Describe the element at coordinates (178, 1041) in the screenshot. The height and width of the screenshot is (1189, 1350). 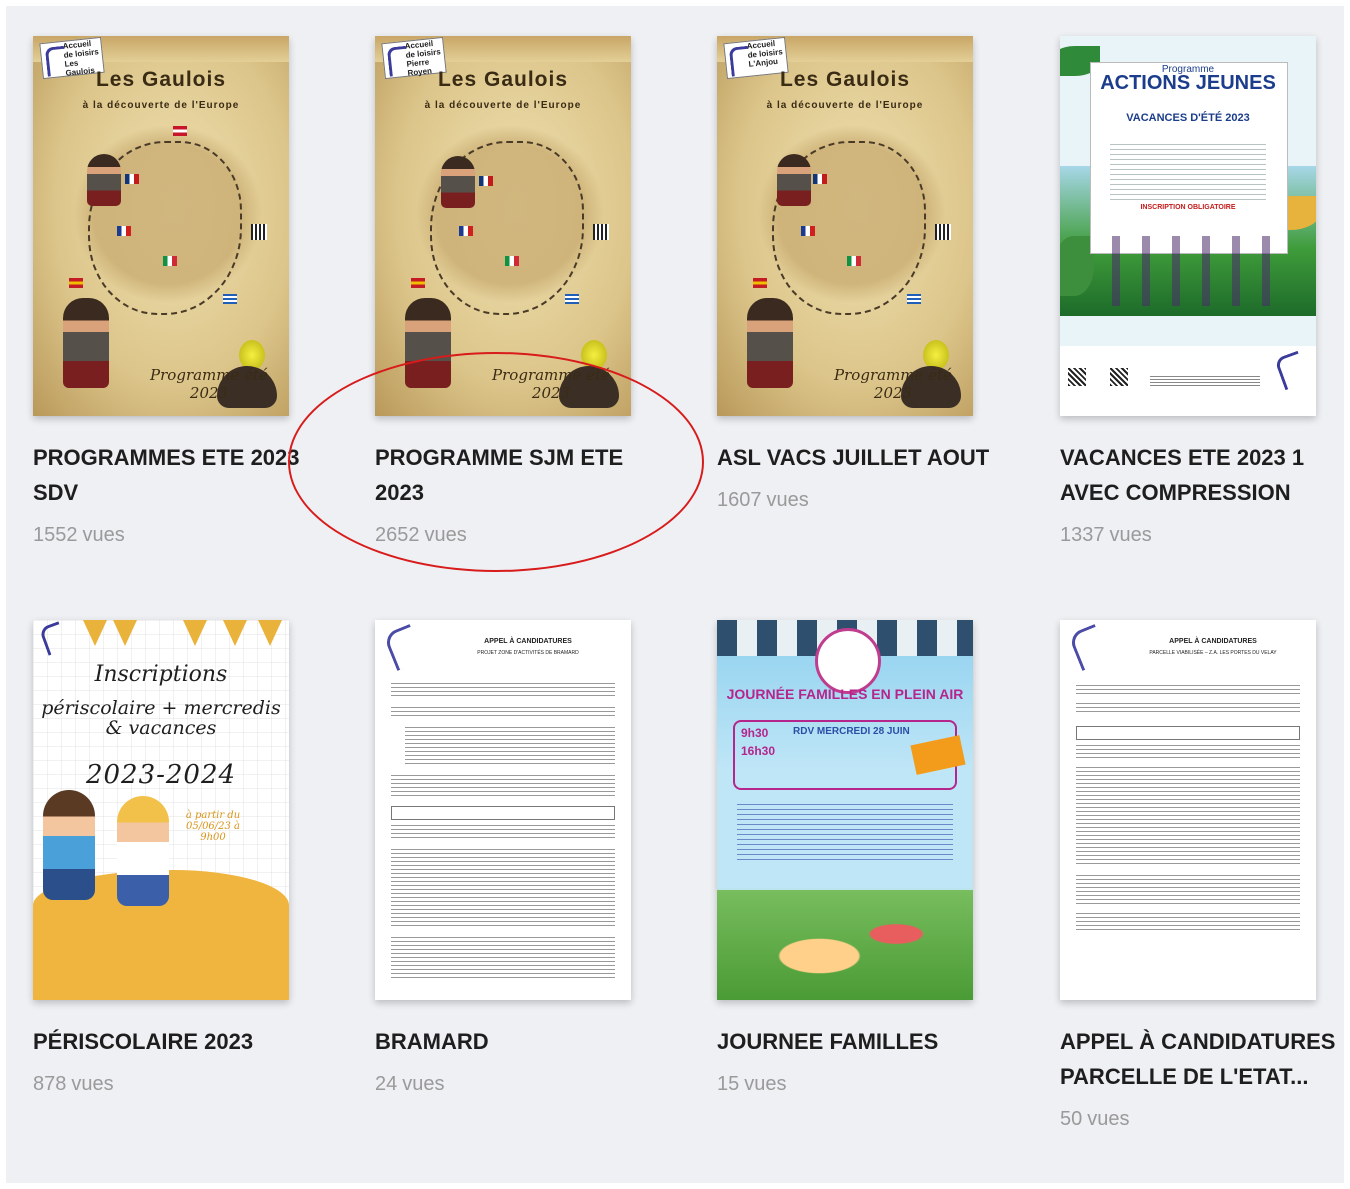
I see `publication-title: PÉRISCOLAIRE 2023` at that location.